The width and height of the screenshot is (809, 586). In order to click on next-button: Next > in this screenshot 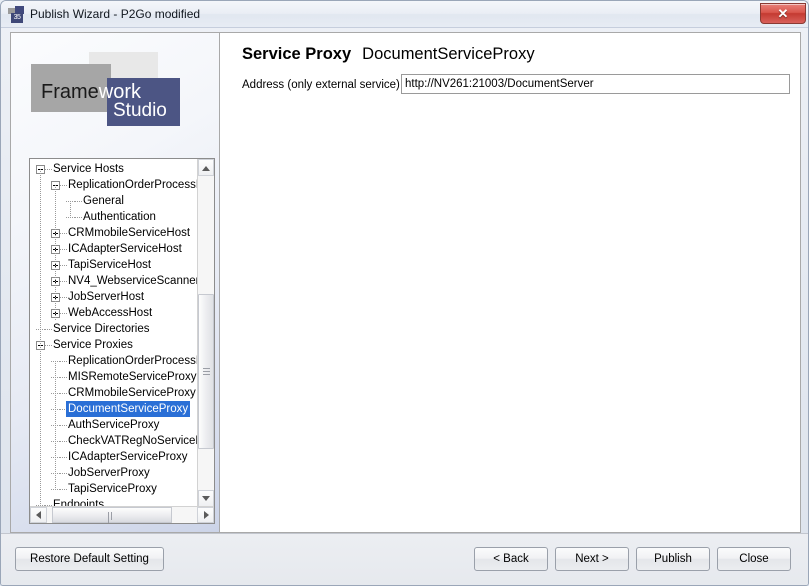, I will do `click(592, 559)`.